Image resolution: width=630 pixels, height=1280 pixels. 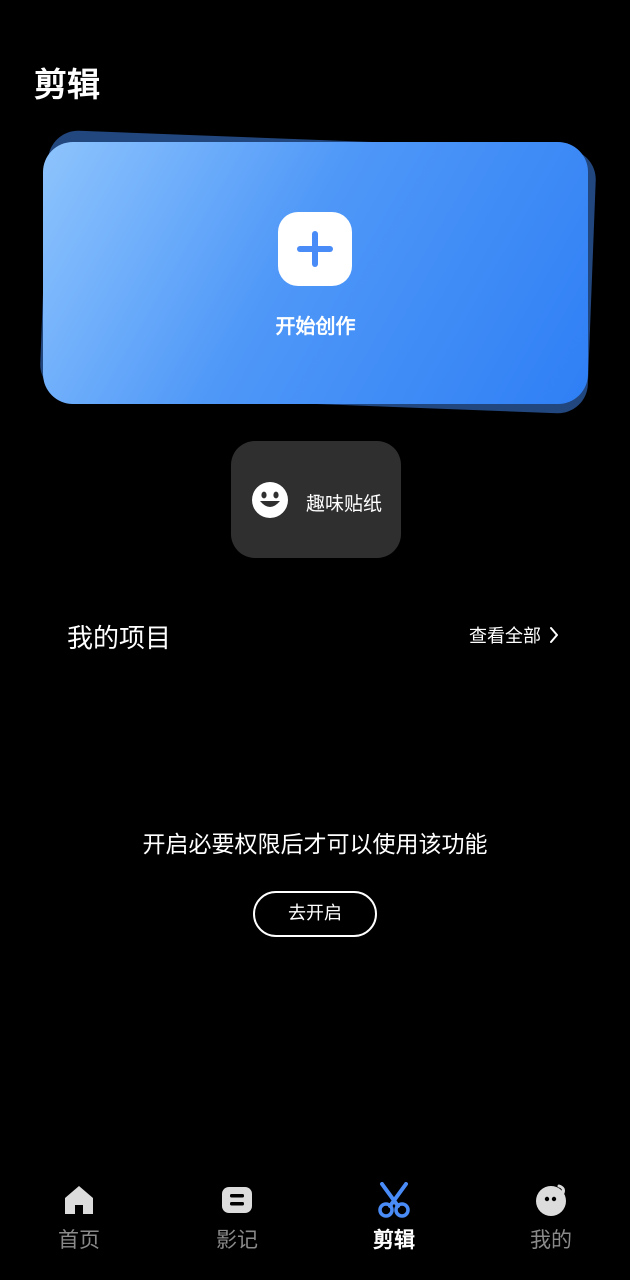 What do you see at coordinates (315, 326) in the screenshot?
I see `start-creating-label: 开始创作` at bounding box center [315, 326].